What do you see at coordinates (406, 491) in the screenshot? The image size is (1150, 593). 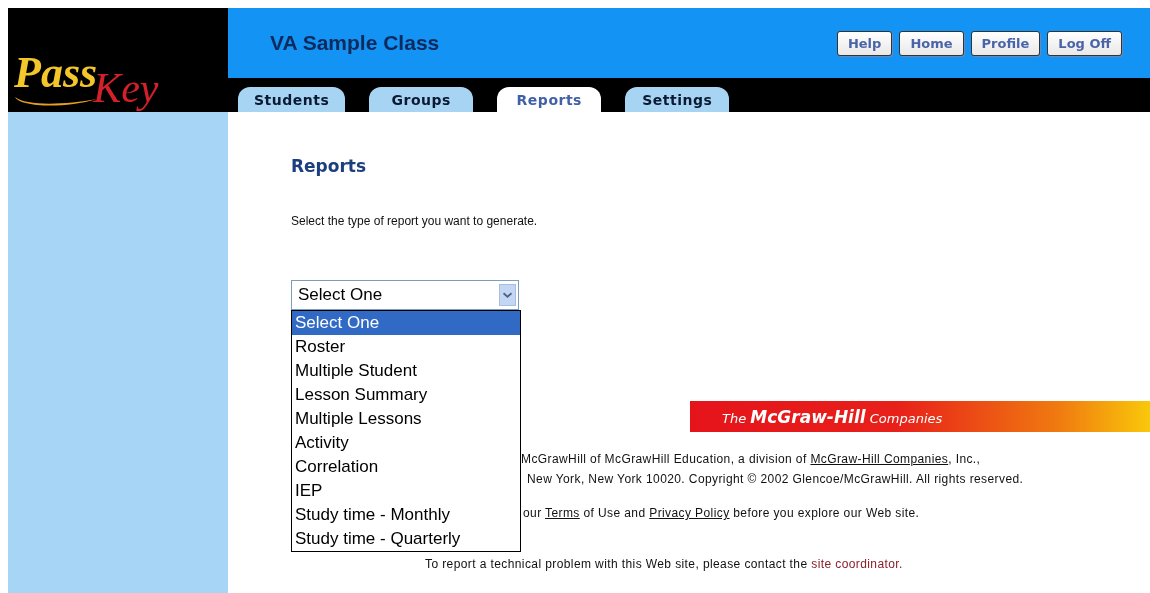 I see `dropdown-option: IEP` at bounding box center [406, 491].